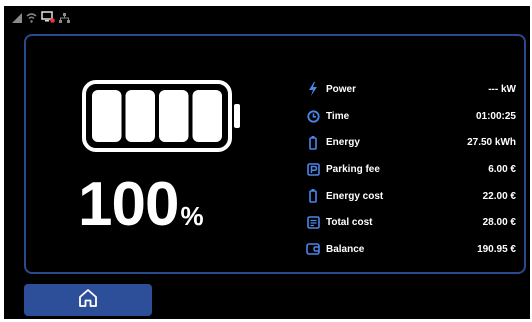 The width and height of the screenshot is (532, 322). I want to click on metric-label: Power, so click(341, 89).